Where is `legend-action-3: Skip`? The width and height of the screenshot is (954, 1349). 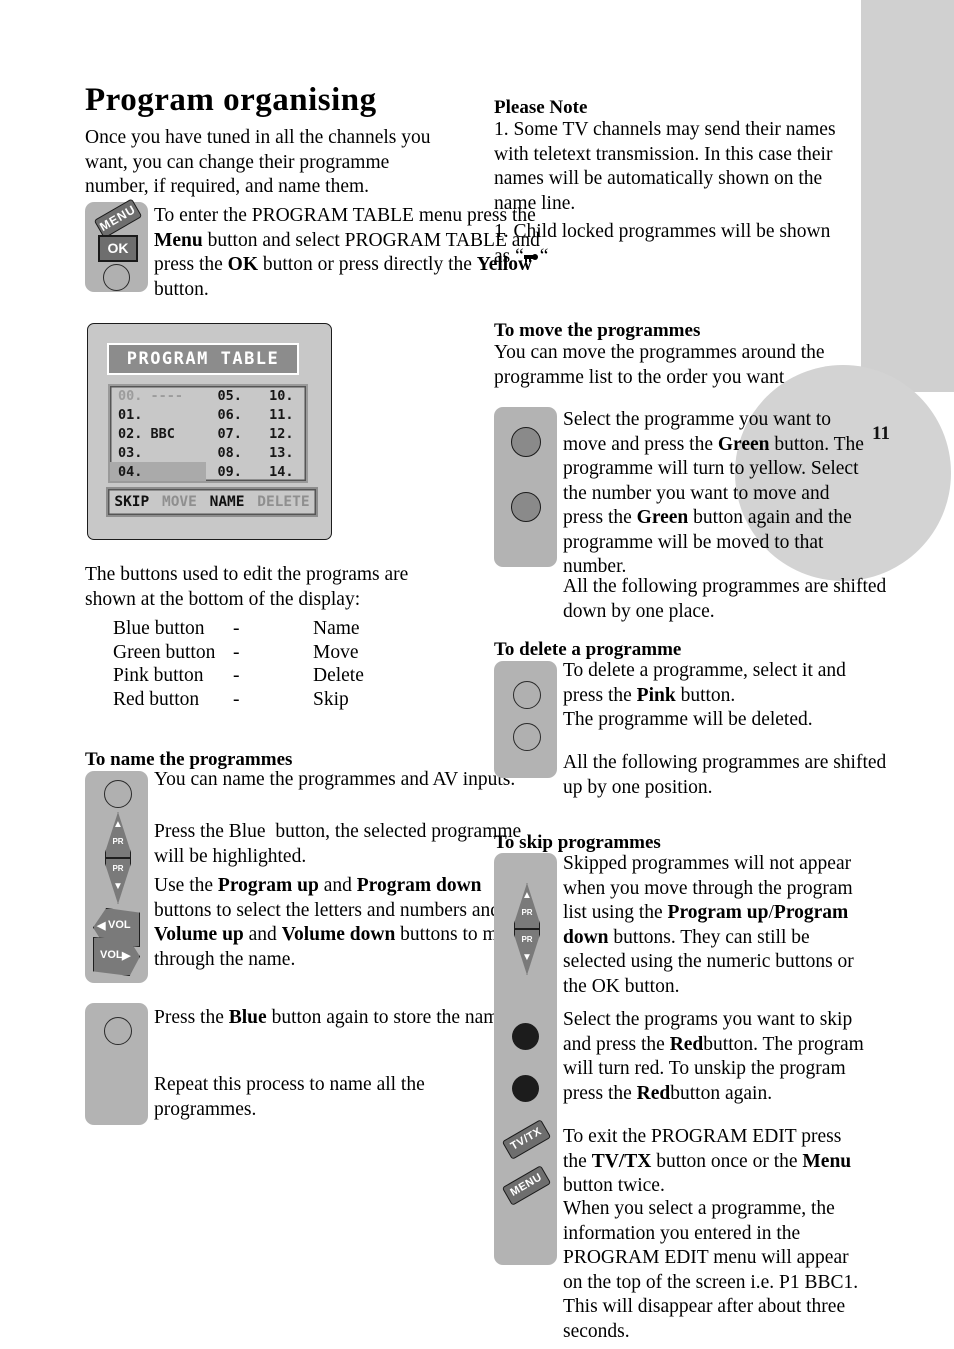
legend-action-3: Skip is located at coordinates (331, 699).